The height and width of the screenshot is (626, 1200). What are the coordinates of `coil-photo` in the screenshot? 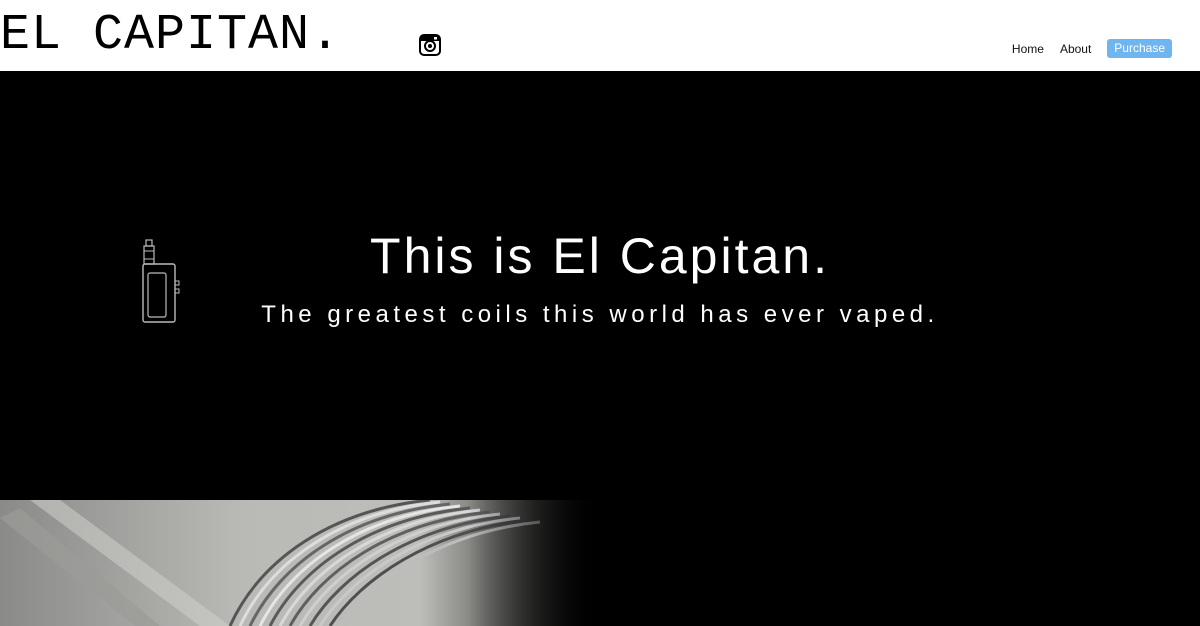 It's located at (300, 563).